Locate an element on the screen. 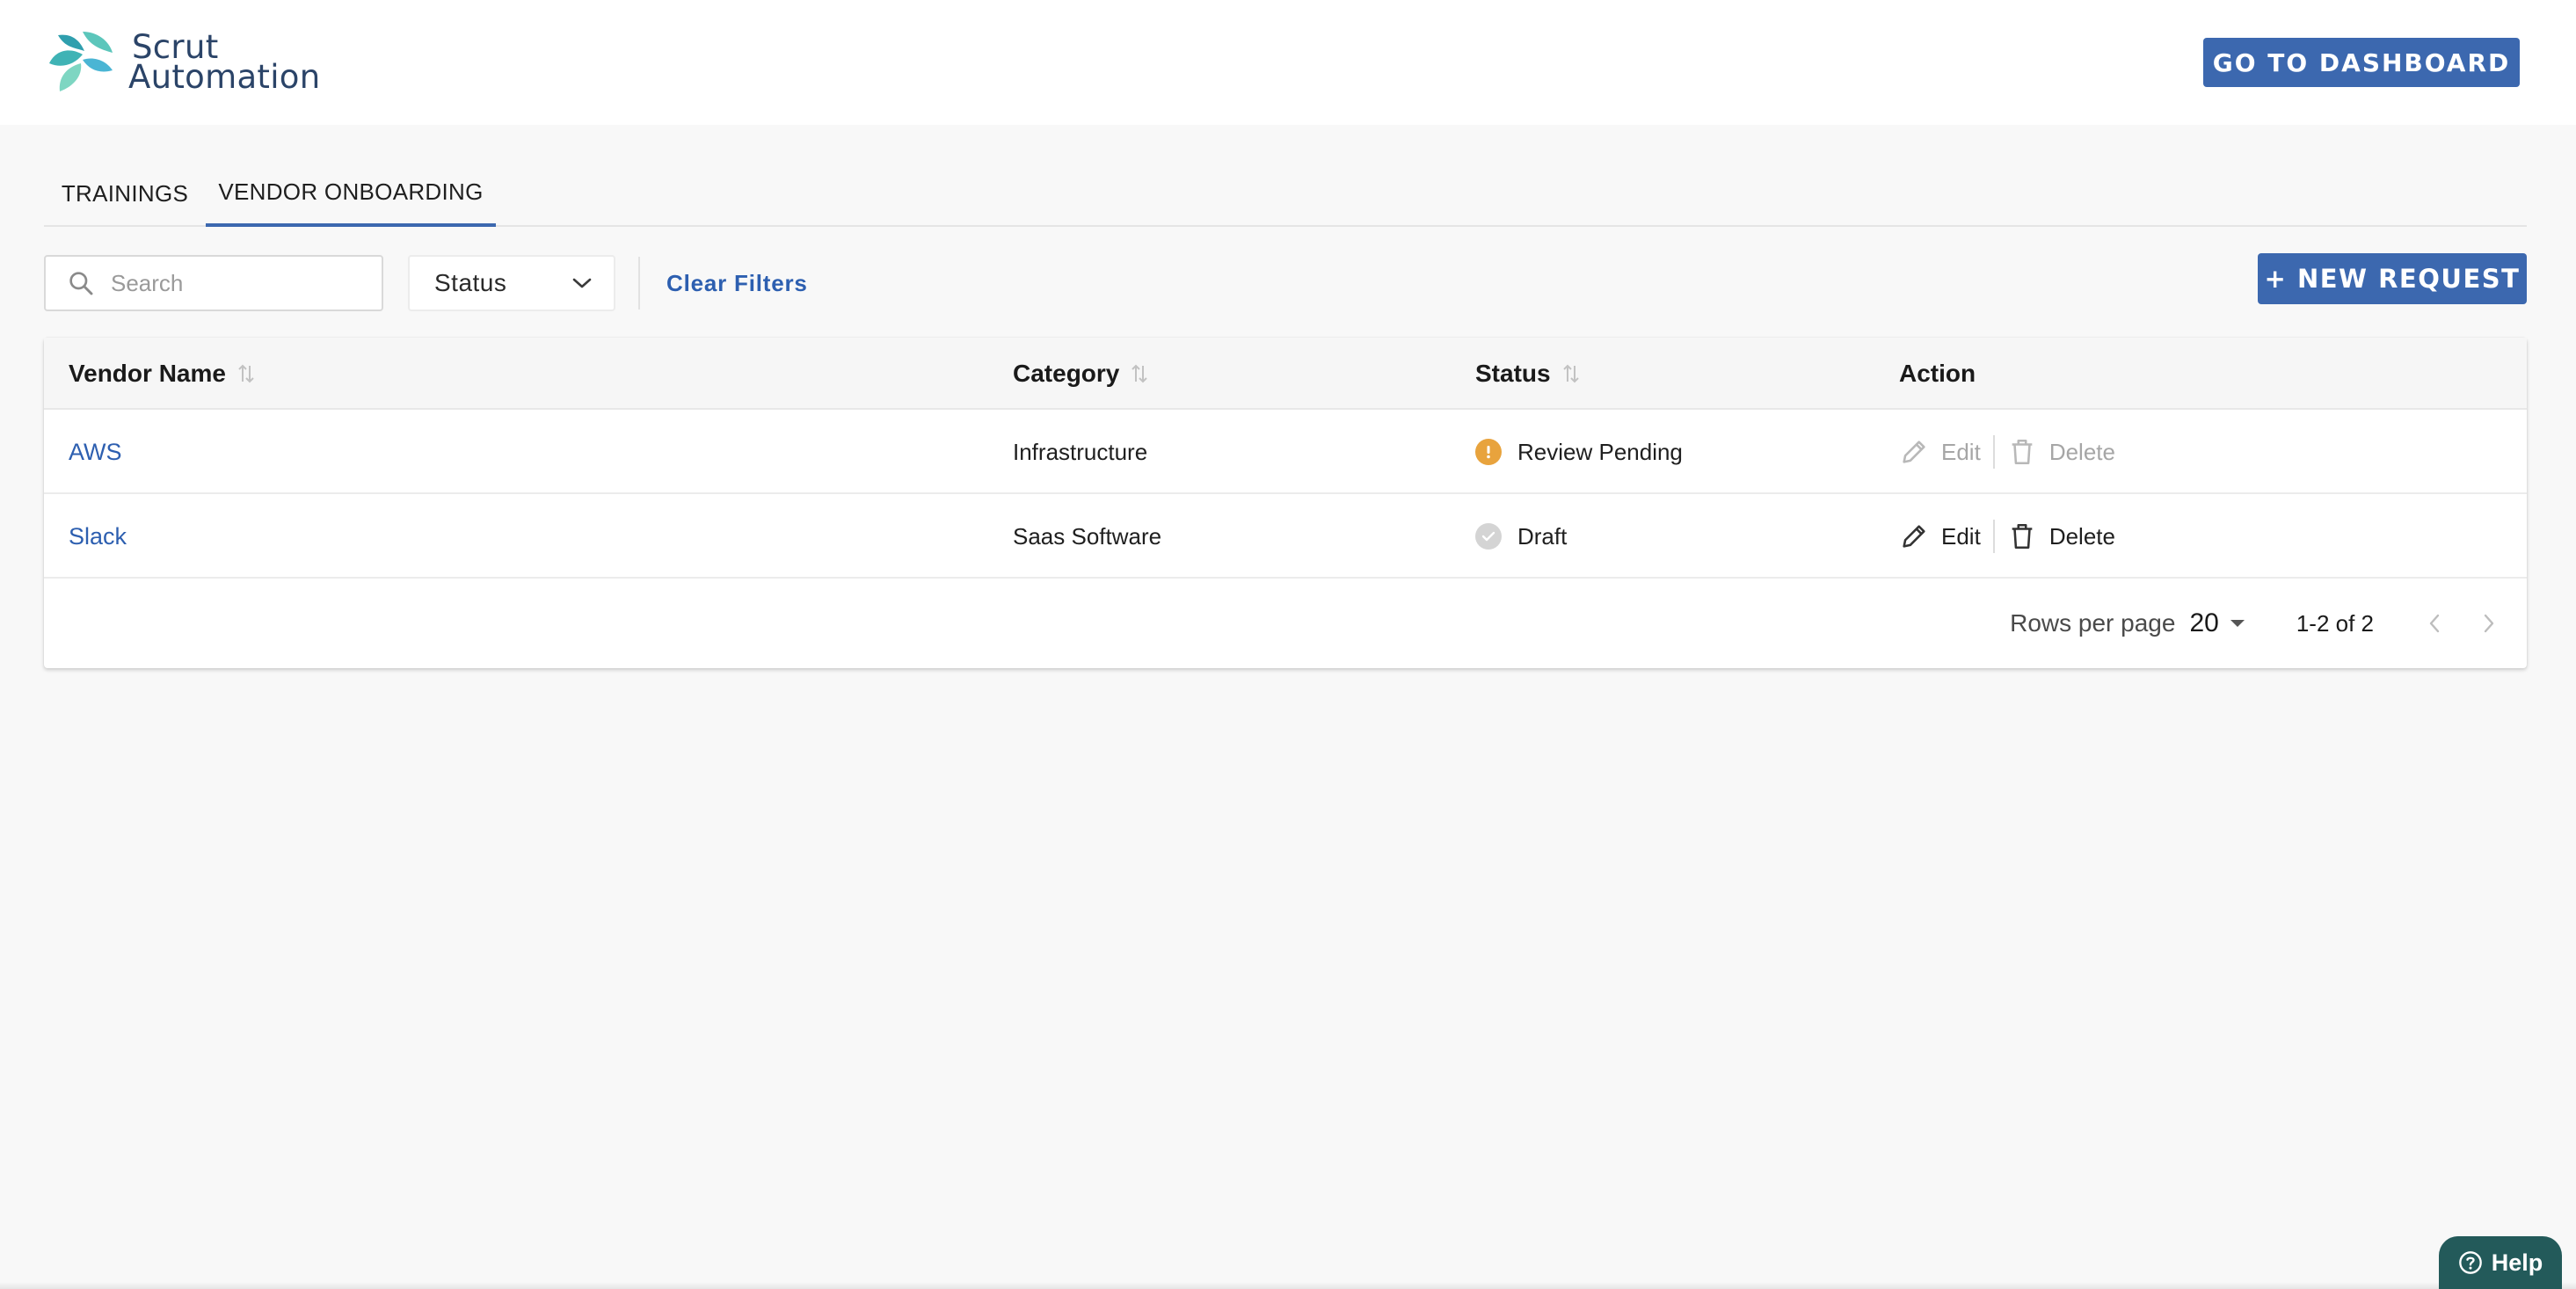  tab-bar: TRAININGS VENDOR ONBOARDING is located at coordinates (1285, 193).